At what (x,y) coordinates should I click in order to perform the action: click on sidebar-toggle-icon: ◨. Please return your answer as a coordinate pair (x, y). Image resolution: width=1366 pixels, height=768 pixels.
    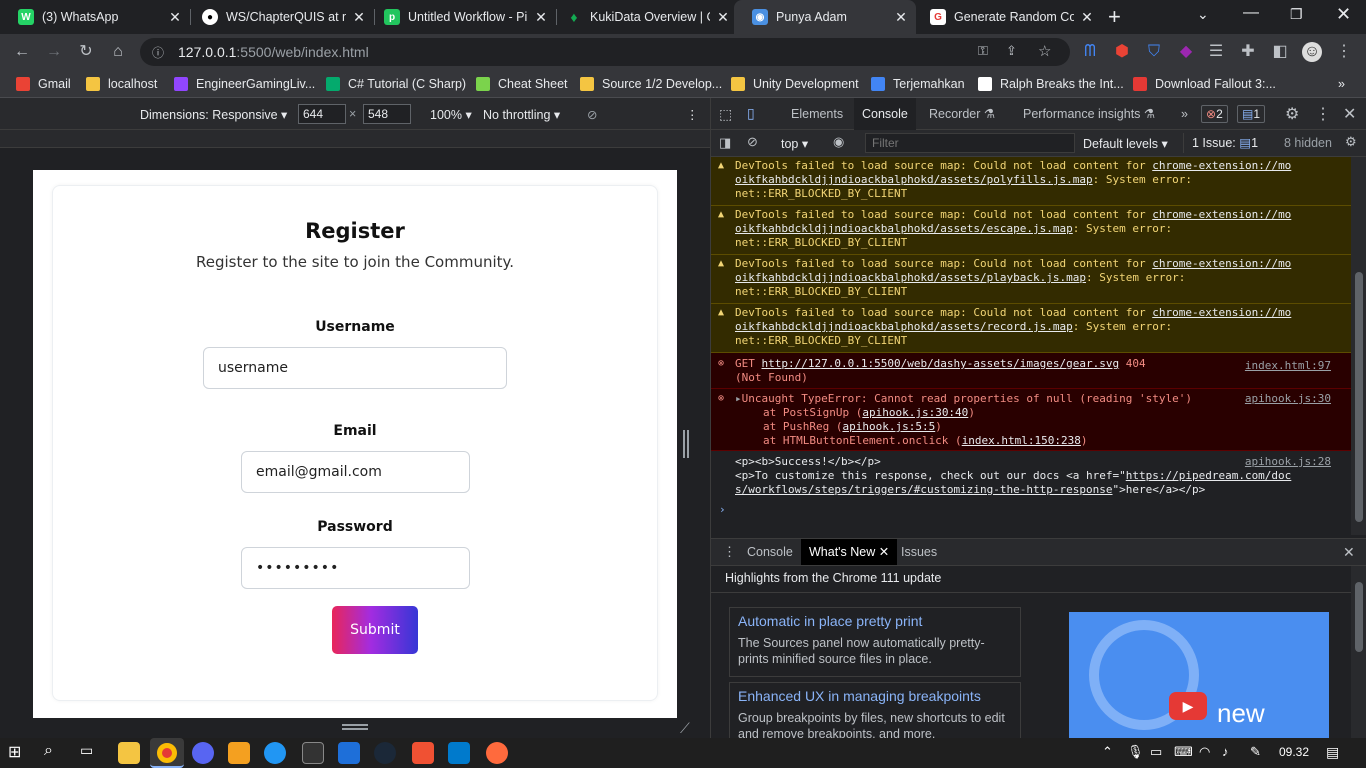
    Looking at the image, I should click on (725, 143).